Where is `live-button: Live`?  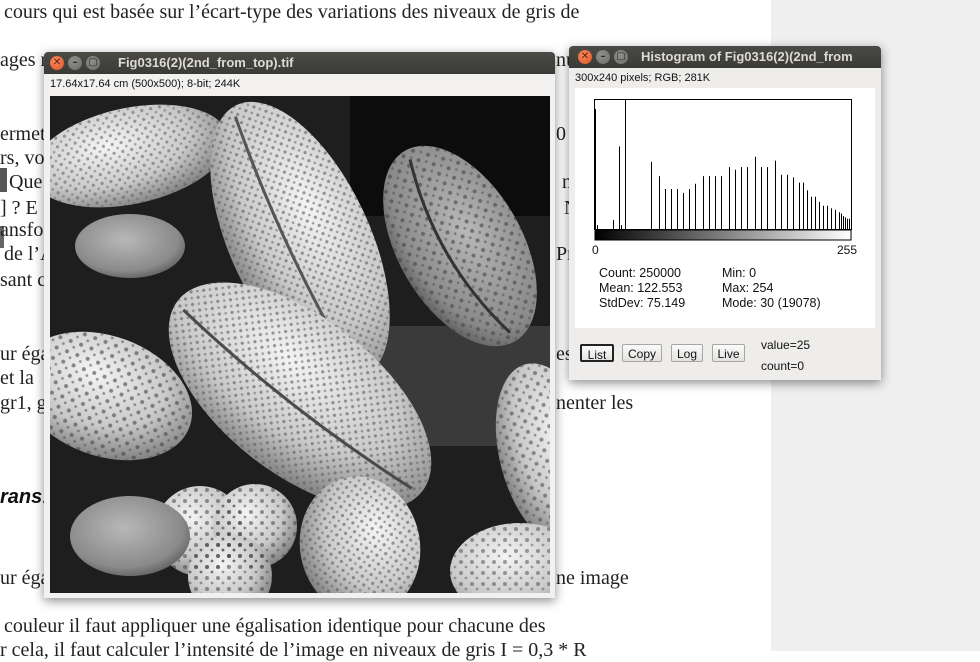 live-button: Live is located at coordinates (728, 353).